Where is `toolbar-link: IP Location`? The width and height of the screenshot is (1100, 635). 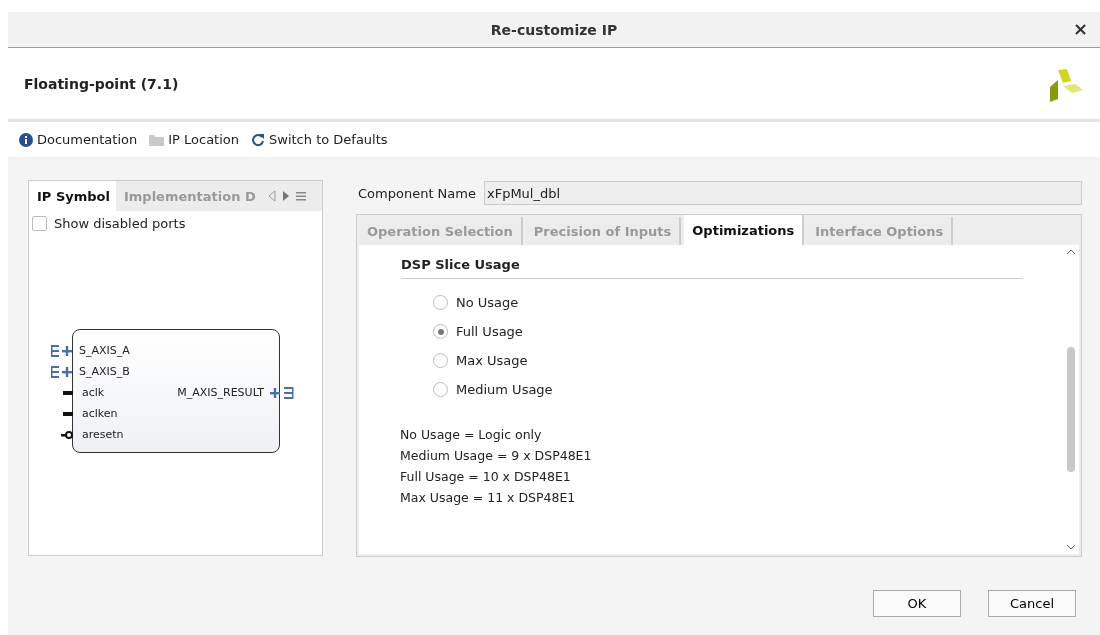 toolbar-link: IP Location is located at coordinates (194, 139).